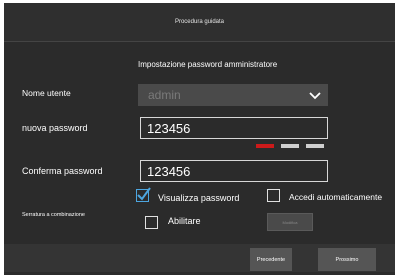  I want to click on auto-login-label: Accedi automaticamente, so click(336, 197).